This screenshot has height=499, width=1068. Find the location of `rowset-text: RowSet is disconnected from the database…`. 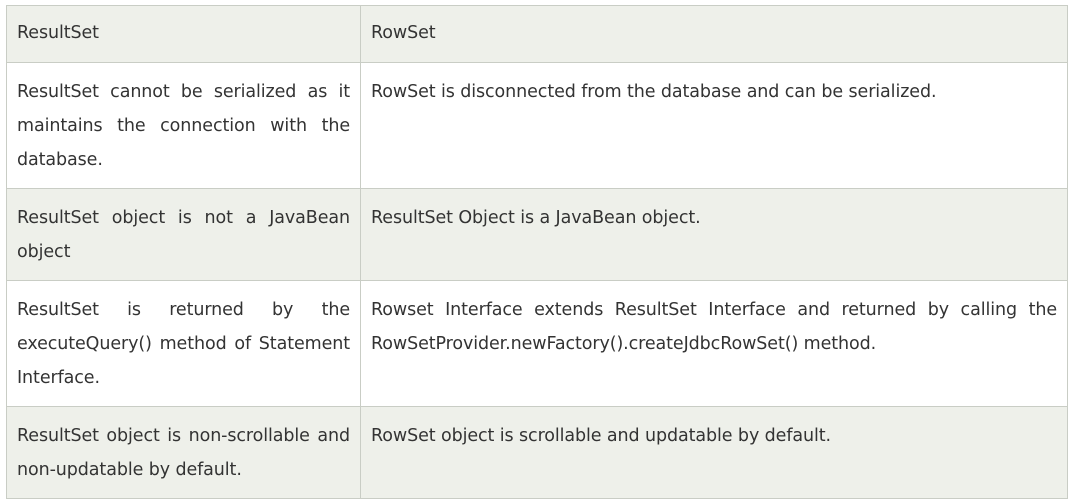

rowset-text: RowSet is disconnected from the database… is located at coordinates (654, 92).